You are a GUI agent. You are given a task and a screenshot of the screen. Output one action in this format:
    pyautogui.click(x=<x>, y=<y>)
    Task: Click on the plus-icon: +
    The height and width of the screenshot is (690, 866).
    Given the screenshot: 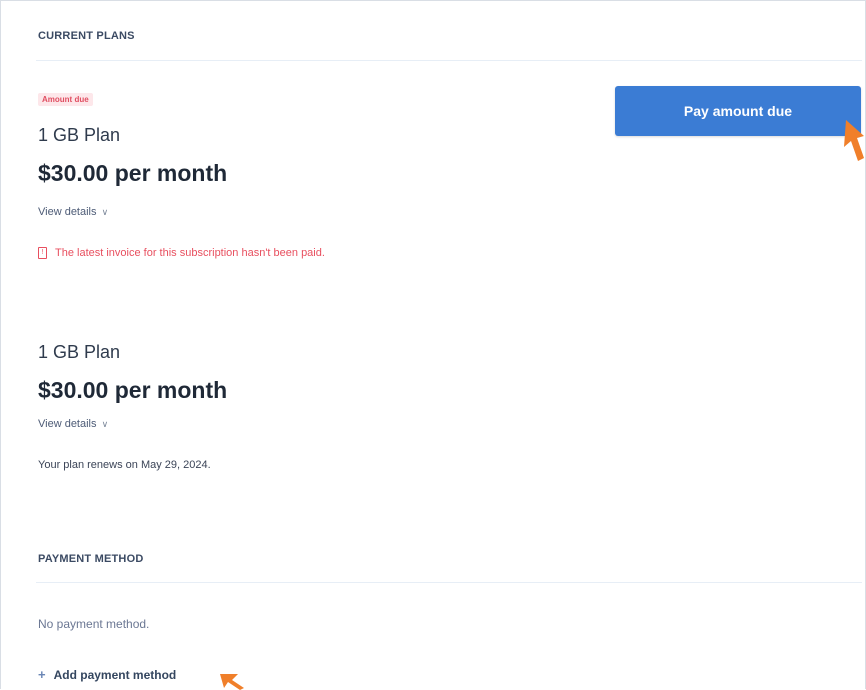 What is the action you would take?
    pyautogui.click(x=42, y=674)
    